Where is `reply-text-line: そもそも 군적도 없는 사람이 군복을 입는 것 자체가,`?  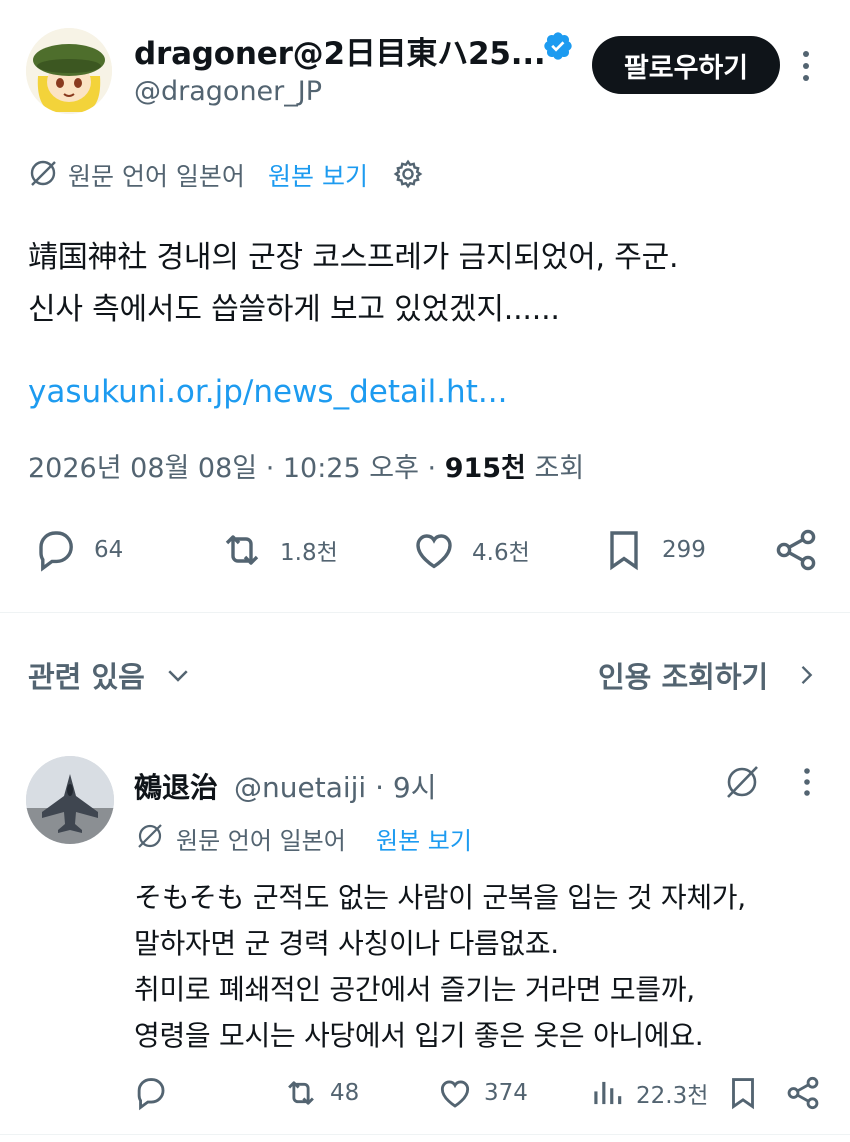
reply-text-line: そもそも 군적도 없는 사람이 군복을 입는 것 자체가, is located at coordinates (440, 897).